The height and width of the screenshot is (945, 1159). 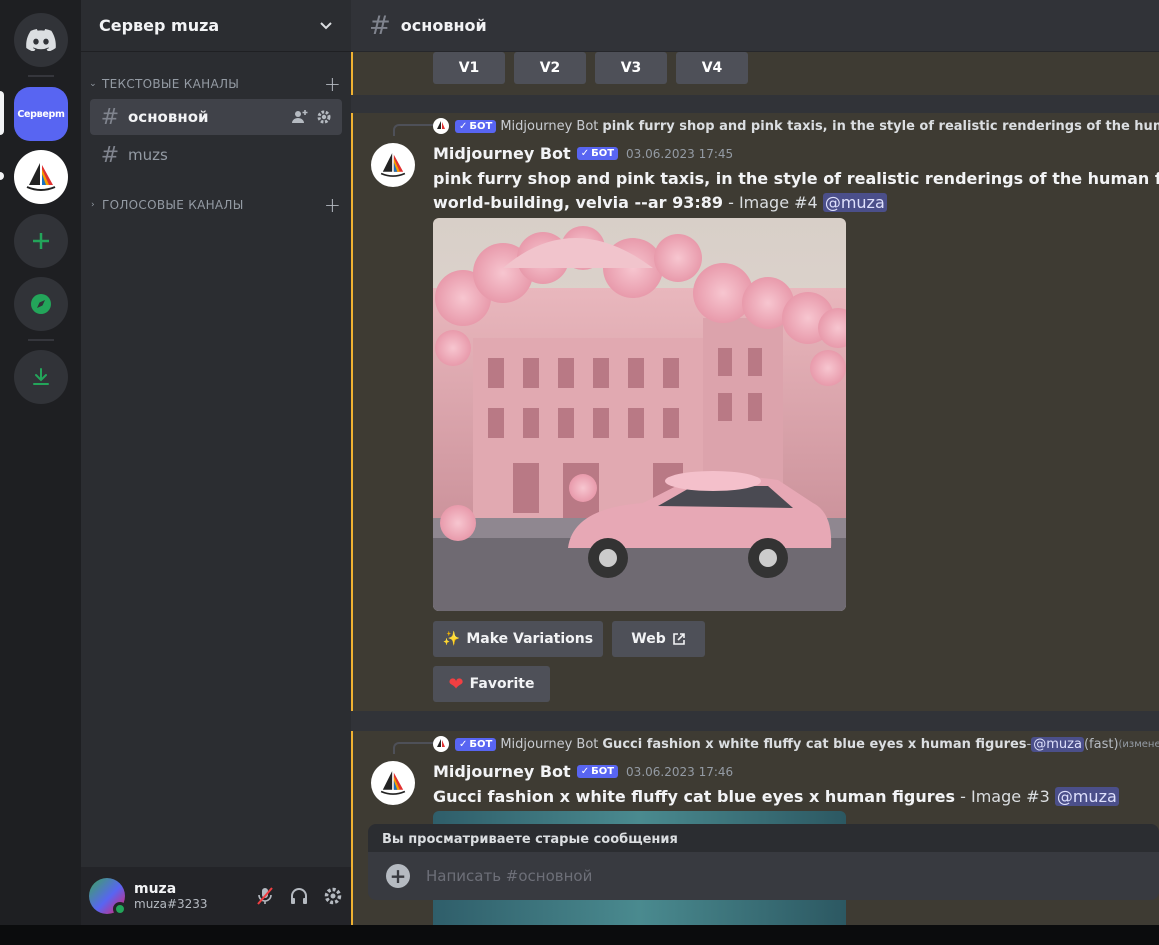 I want to click on timestamp: 03.06.2023 17:45, so click(x=680, y=153).